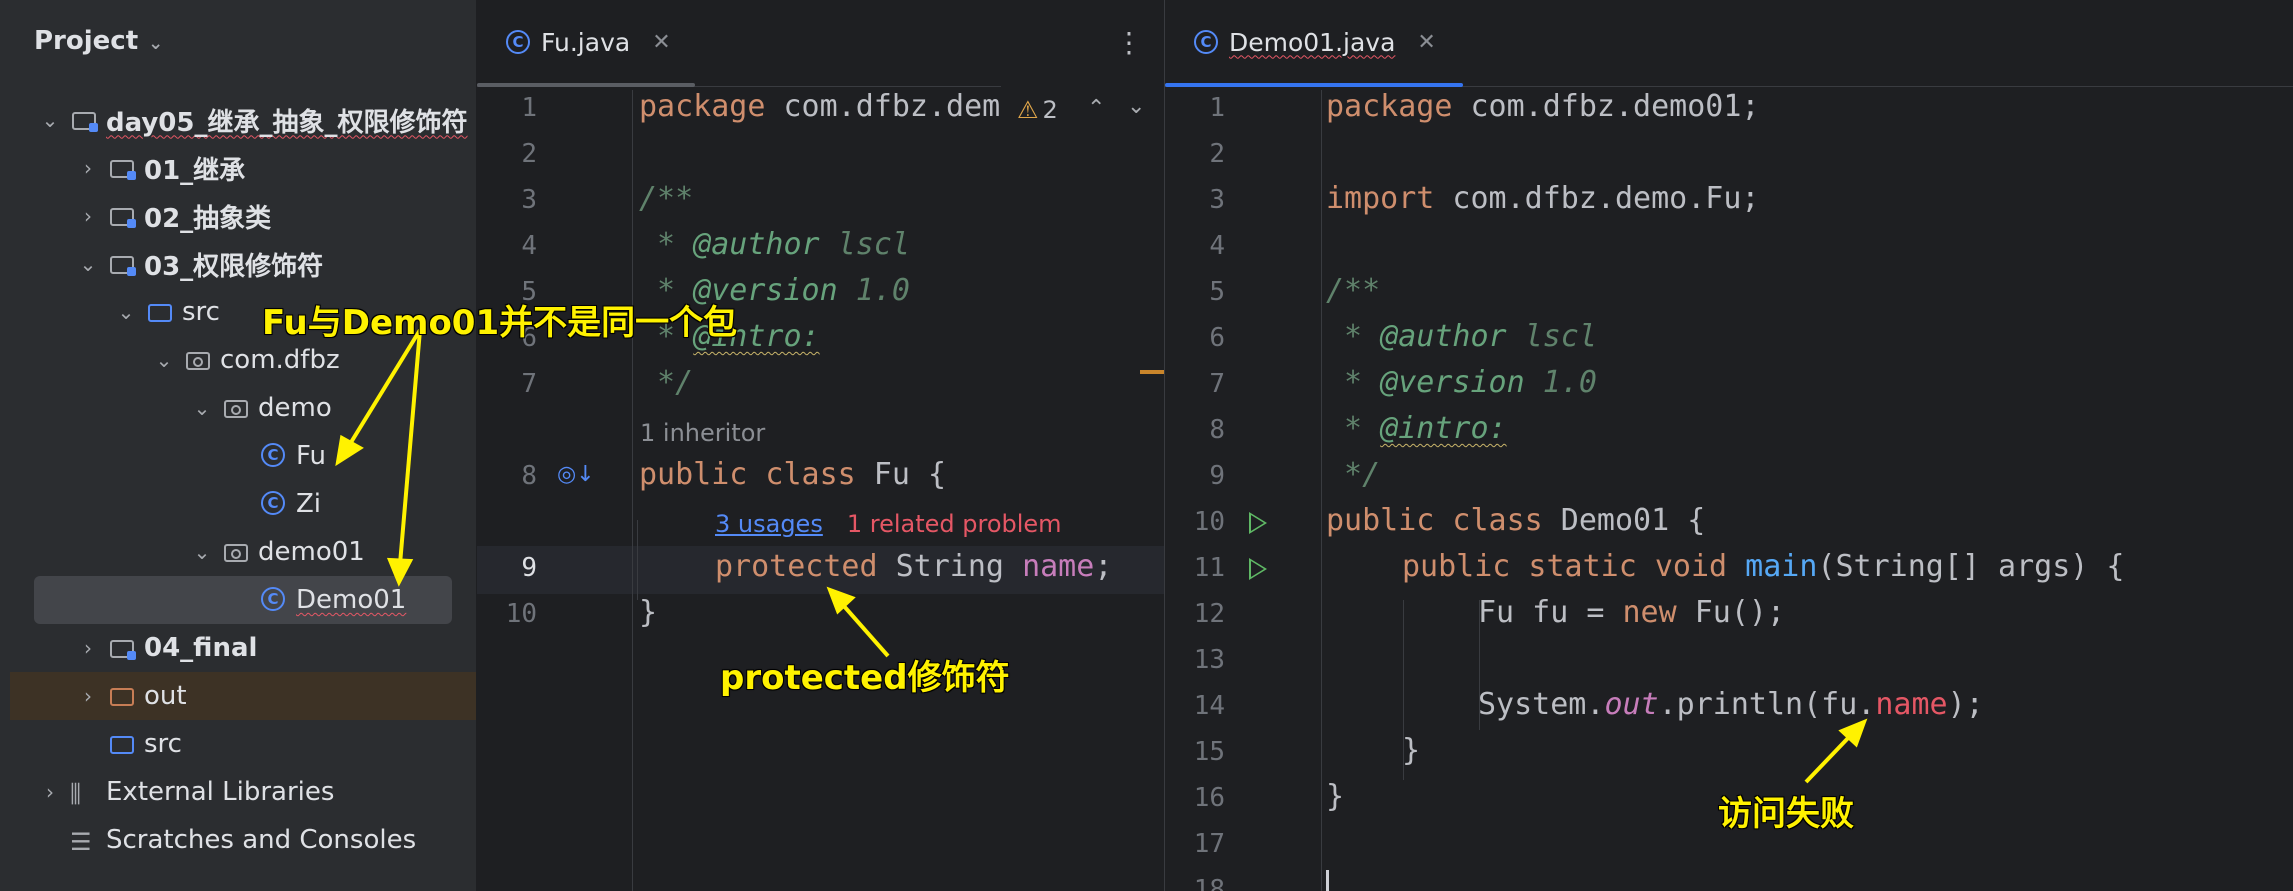 The height and width of the screenshot is (891, 2293). Describe the element at coordinates (1786, 814) in the screenshot. I see `annotation-access-failed: 访问失败` at that location.